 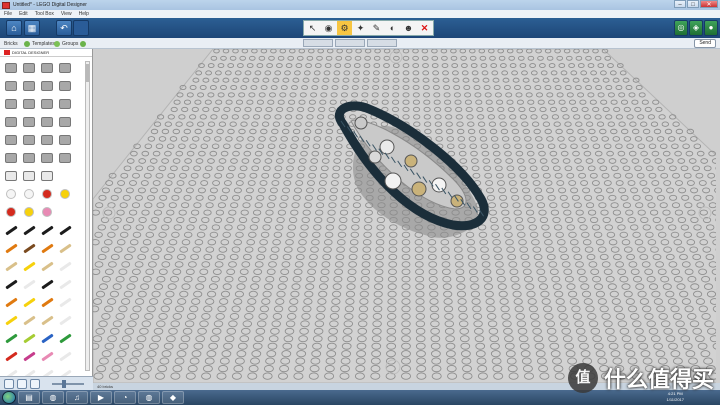 I want to click on delete-tool-icon: ✕, so click(x=424, y=28).